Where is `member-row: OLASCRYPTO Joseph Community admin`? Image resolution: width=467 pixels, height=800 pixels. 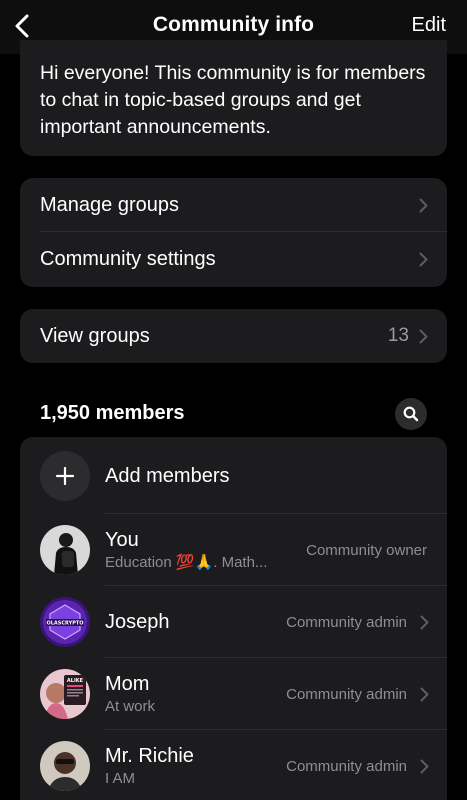 member-row: OLASCRYPTO Joseph Community admin is located at coordinates (233, 622).